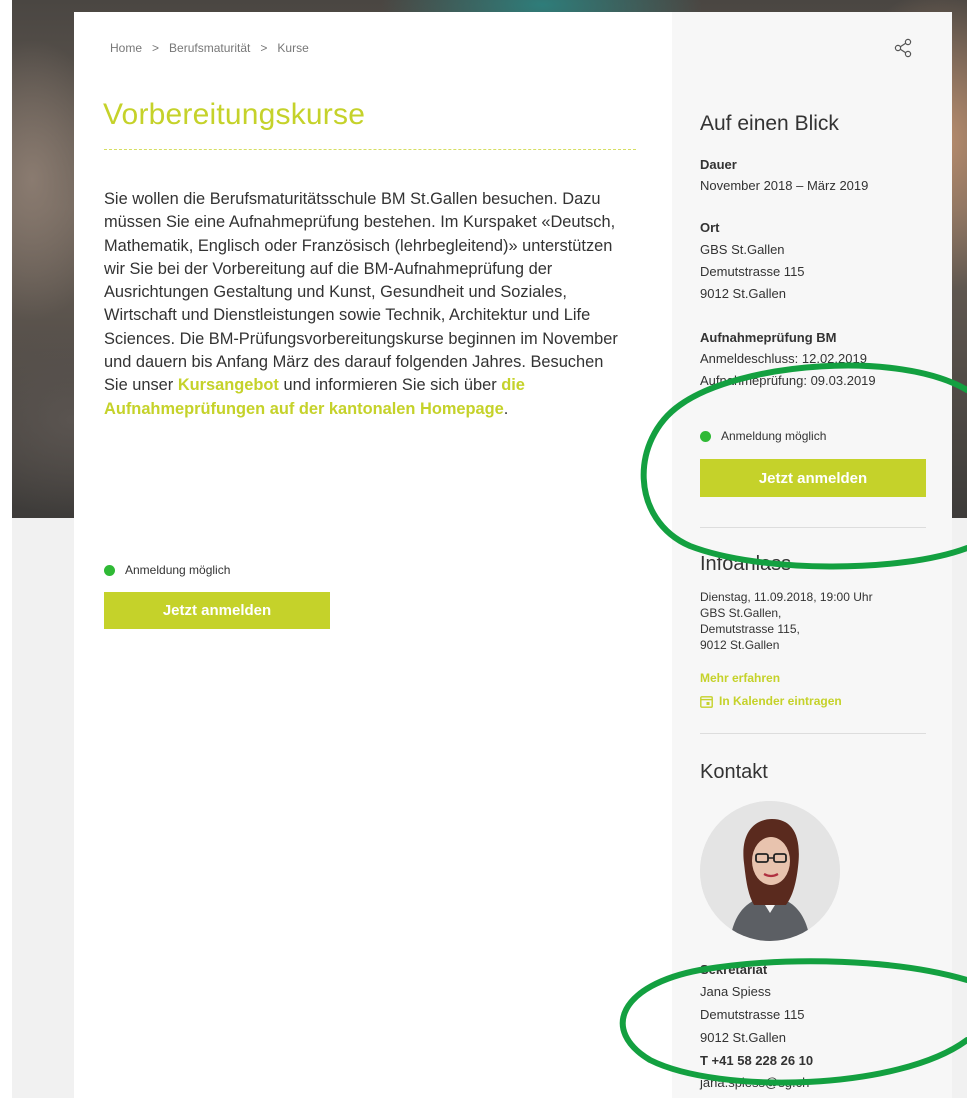  I want to click on info-event-line: 9012 St.Gallen, so click(740, 645).